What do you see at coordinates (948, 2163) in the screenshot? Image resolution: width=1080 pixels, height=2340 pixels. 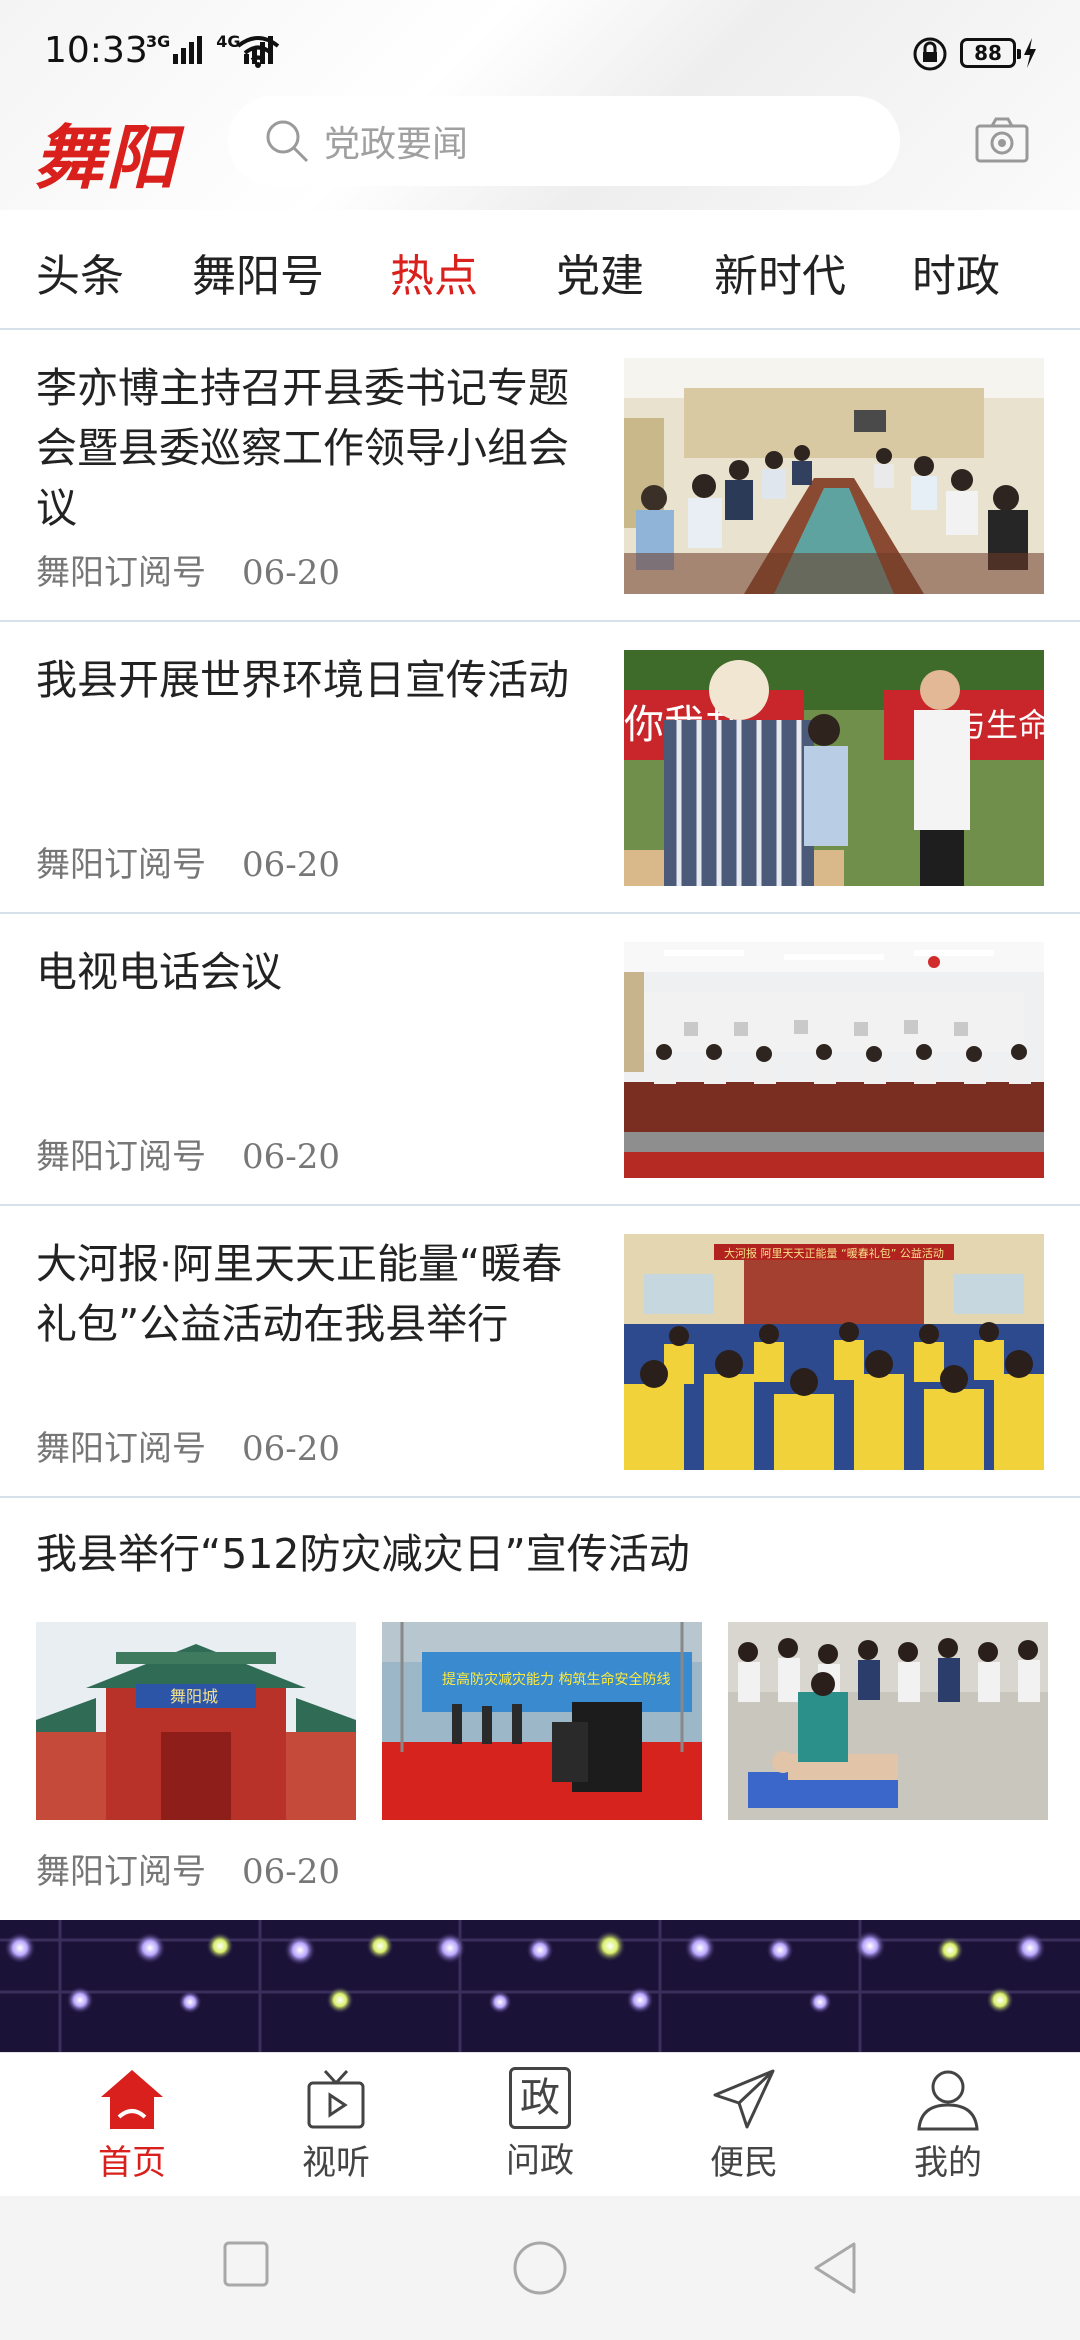 I see `nav-label-profile: 我的` at bounding box center [948, 2163].